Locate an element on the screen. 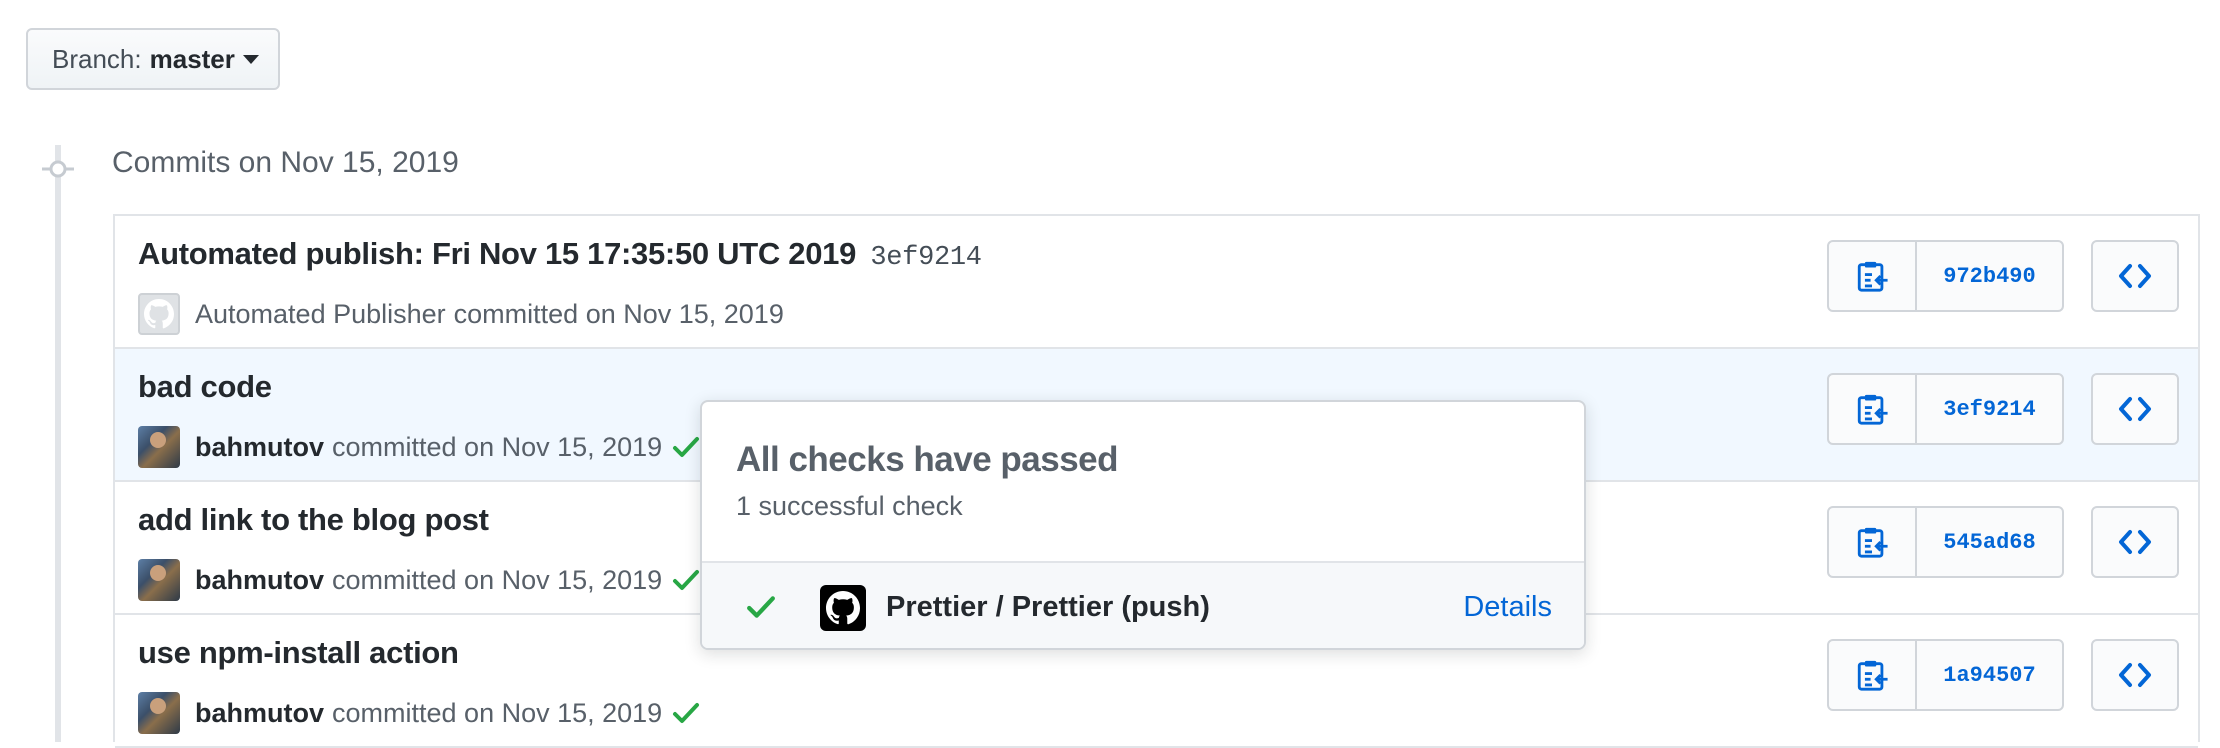 This screenshot has width=2220, height=748. commit-title: add link to the blog post is located at coordinates (313, 519).